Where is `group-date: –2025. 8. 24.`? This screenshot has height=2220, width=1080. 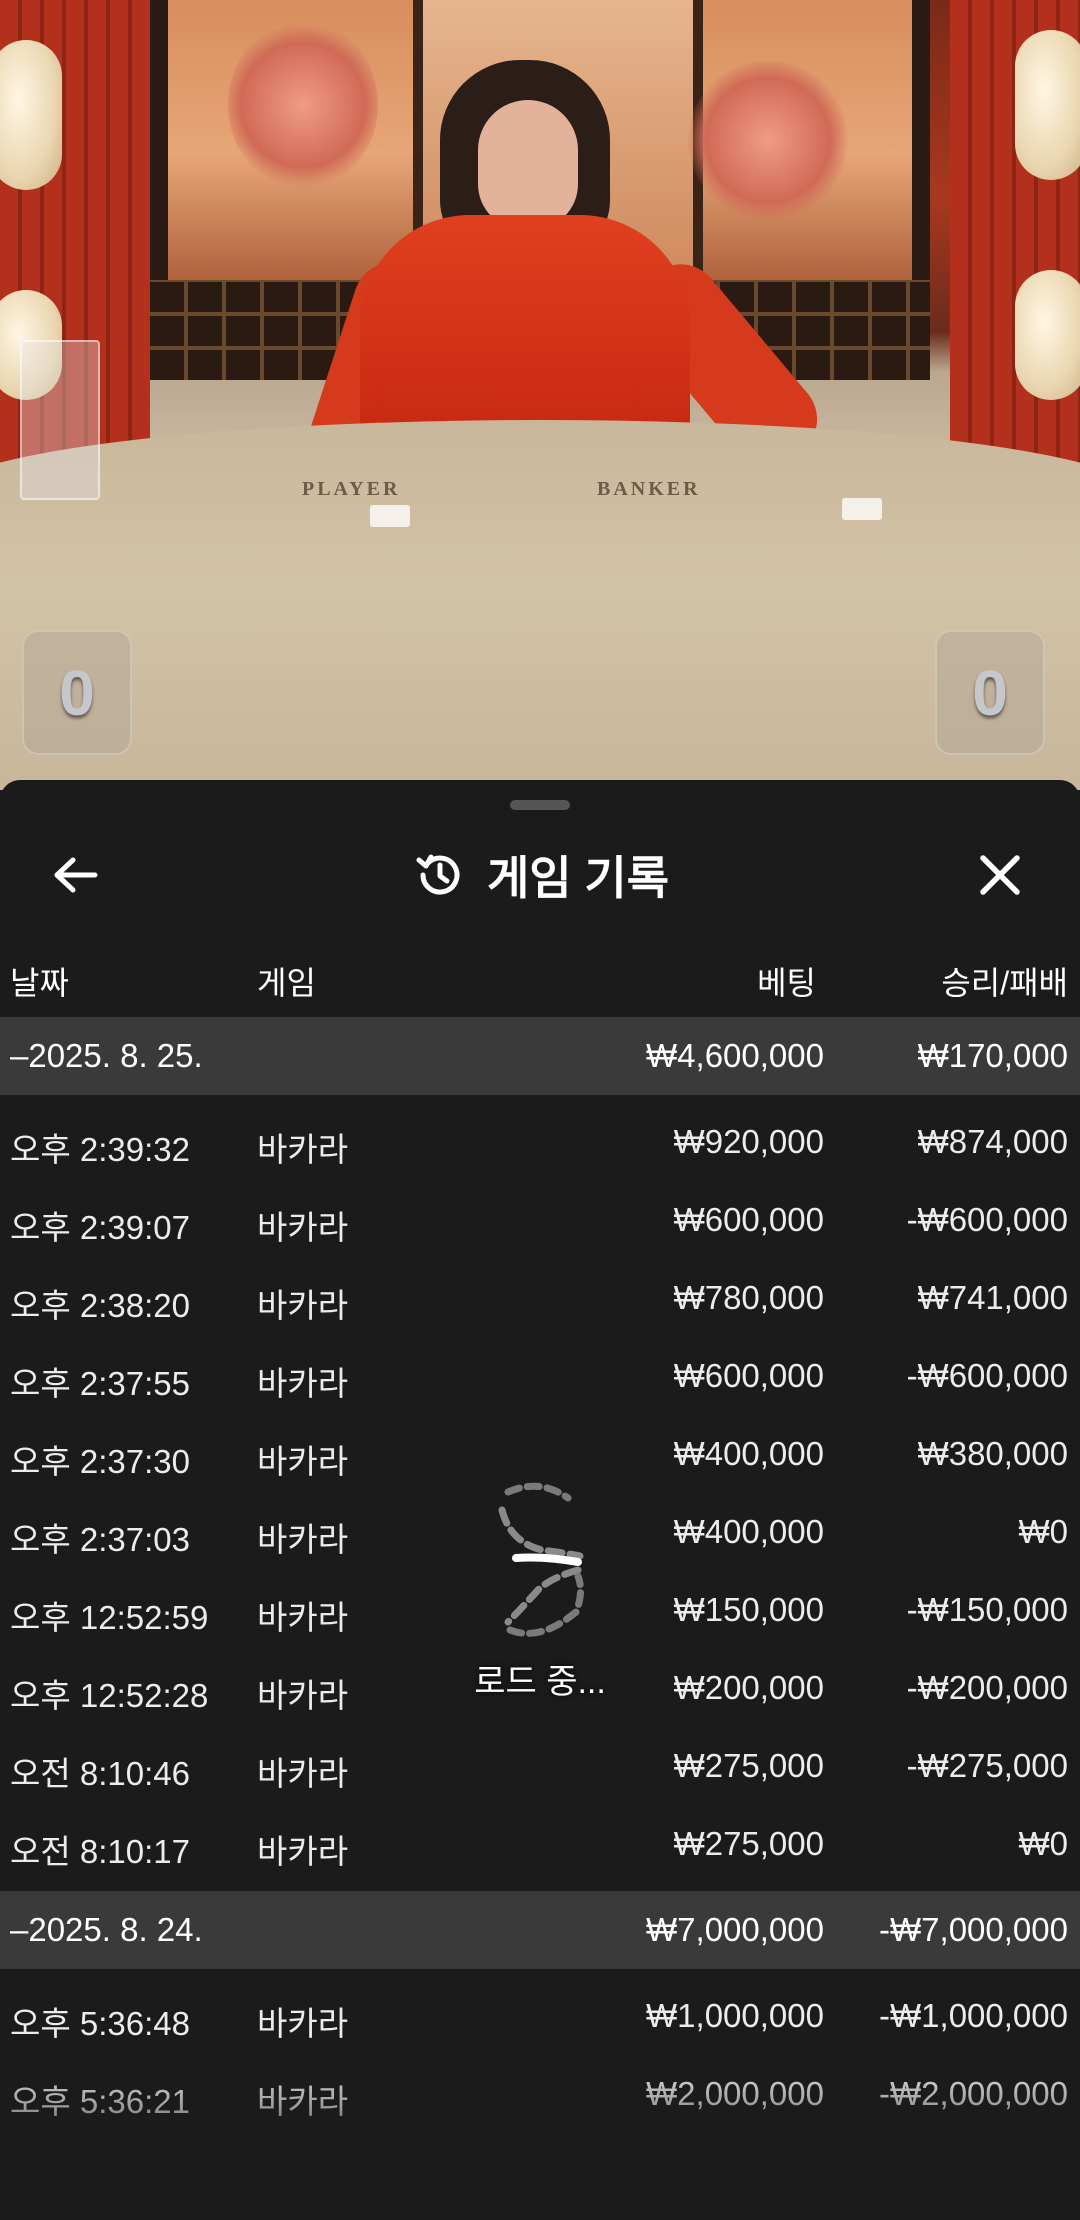 group-date: –2025. 8. 24. is located at coordinates (106, 1929).